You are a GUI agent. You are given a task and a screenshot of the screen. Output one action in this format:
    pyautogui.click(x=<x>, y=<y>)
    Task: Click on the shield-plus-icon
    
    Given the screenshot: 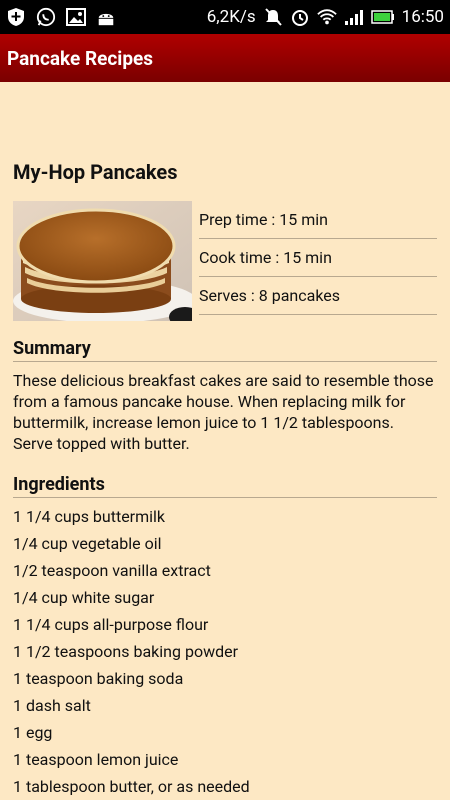 What is the action you would take?
    pyautogui.click(x=16, y=17)
    